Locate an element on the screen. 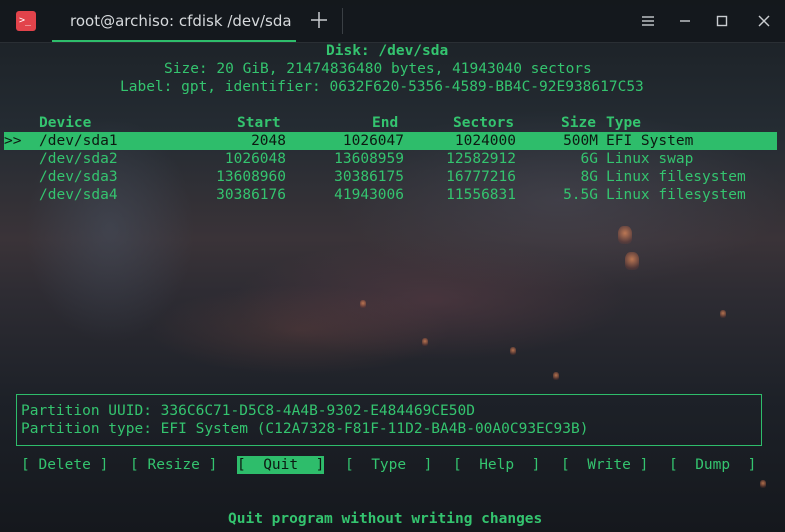  partition-sectors: 12582912 is located at coordinates (481, 159).